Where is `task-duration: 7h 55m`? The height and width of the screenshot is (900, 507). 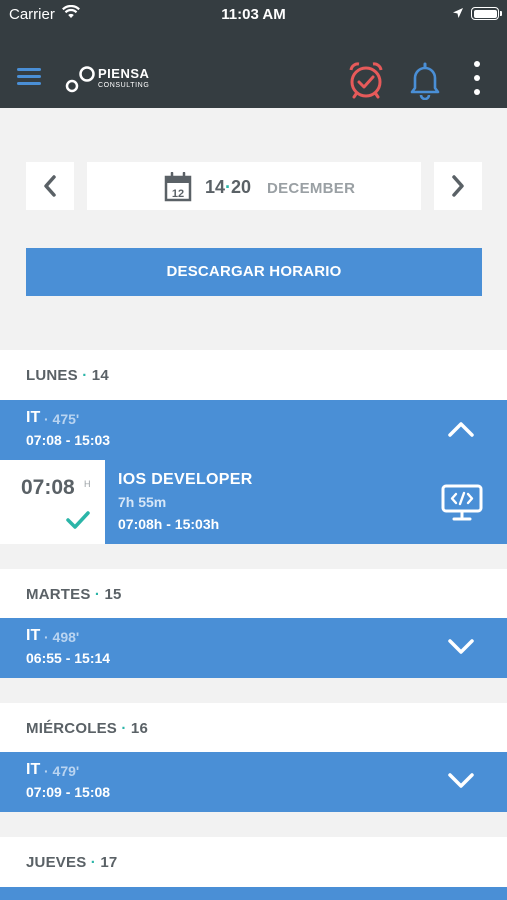
task-duration: 7h 55m is located at coordinates (142, 502).